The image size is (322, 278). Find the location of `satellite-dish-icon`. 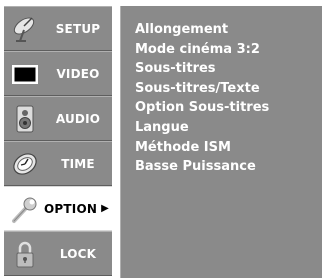

satellite-dish-icon is located at coordinates (25, 29).